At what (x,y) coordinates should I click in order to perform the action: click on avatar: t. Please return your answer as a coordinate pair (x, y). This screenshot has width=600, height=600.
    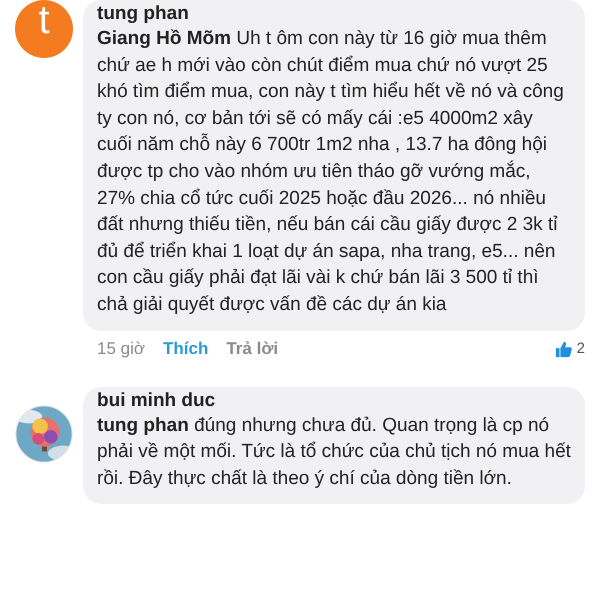
    Looking at the image, I should click on (44, 29).